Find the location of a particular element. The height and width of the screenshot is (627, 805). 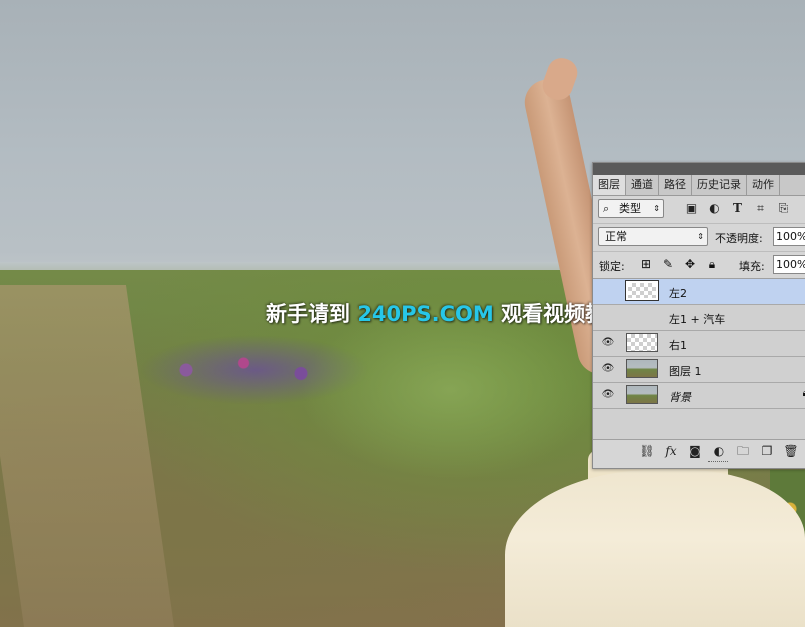

mask-icon: ◙ is located at coordinates (695, 451).